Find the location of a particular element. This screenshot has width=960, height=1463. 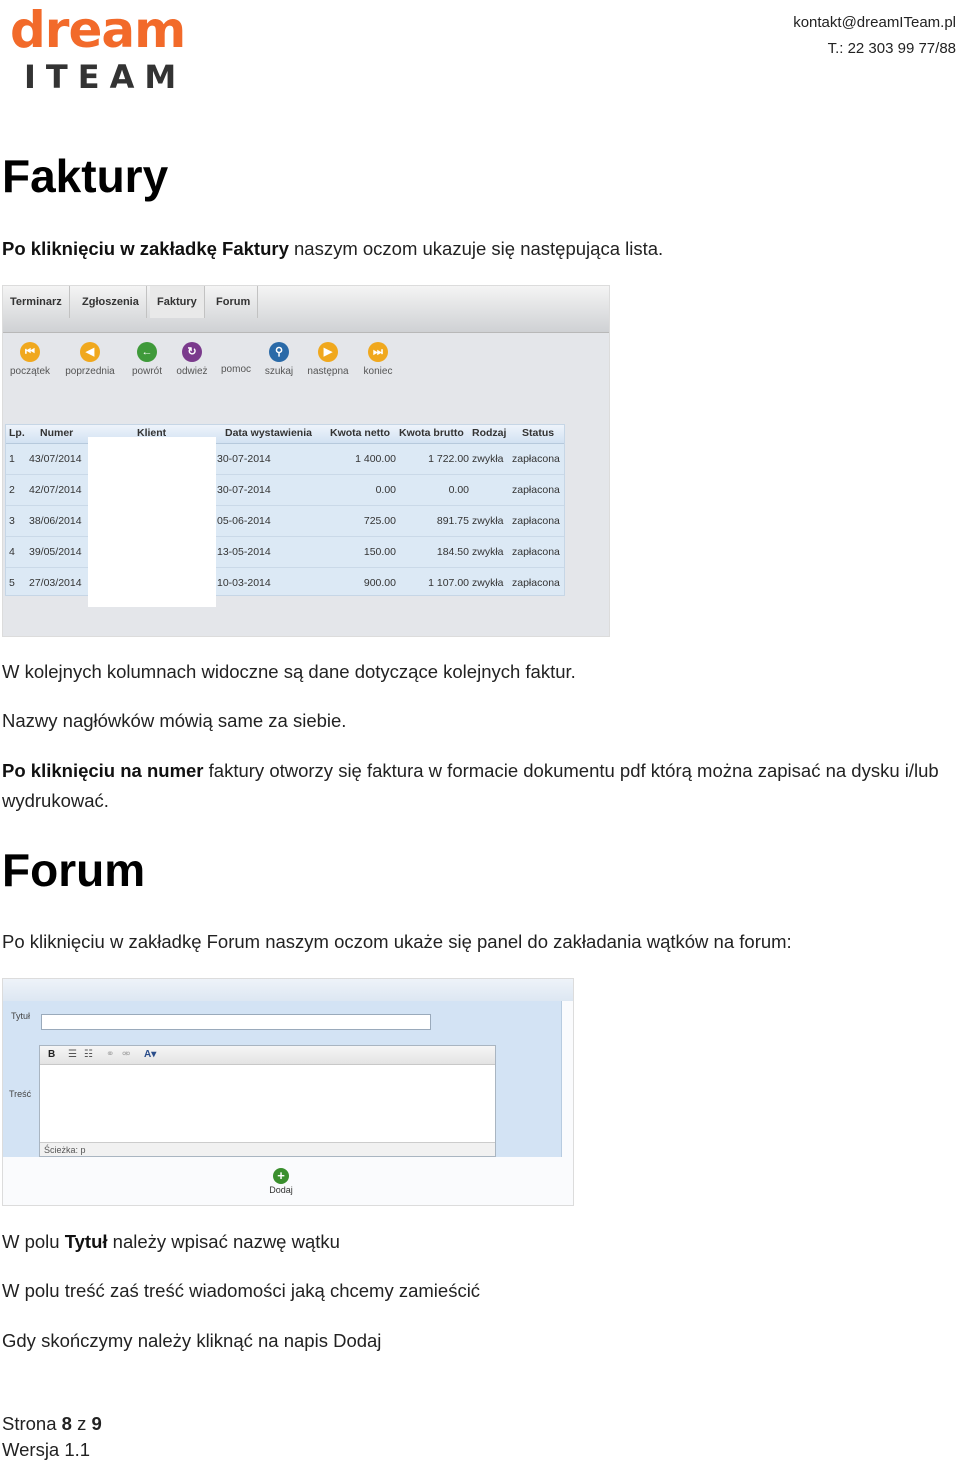

toolbar-label: następna is located at coordinates (328, 371).